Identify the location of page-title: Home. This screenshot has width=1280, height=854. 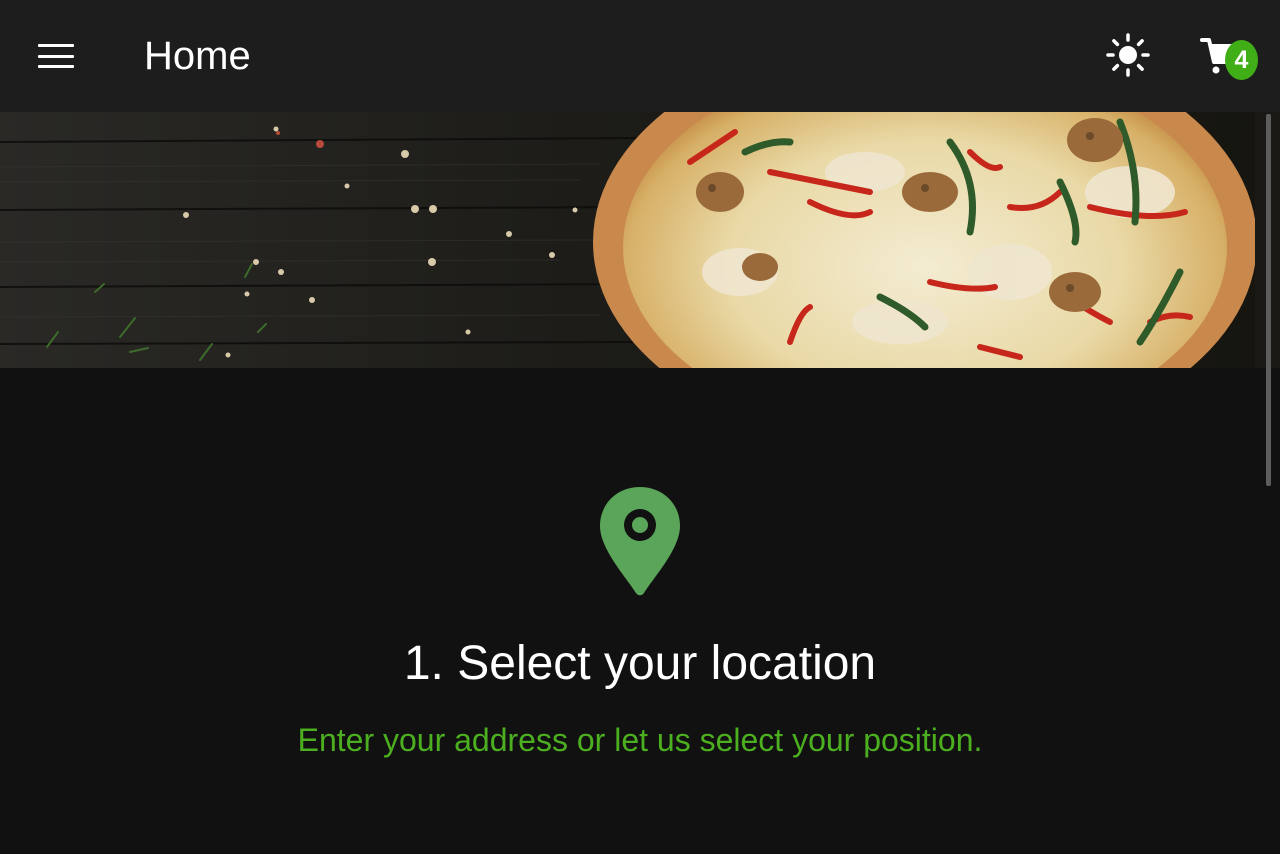
(197, 56).